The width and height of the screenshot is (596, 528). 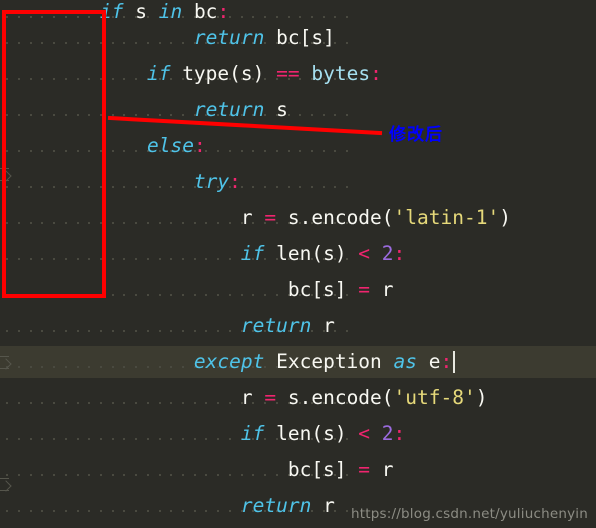 I want to click on code-line-text: r = s.encode('utf-8'), so click(x=298, y=398).